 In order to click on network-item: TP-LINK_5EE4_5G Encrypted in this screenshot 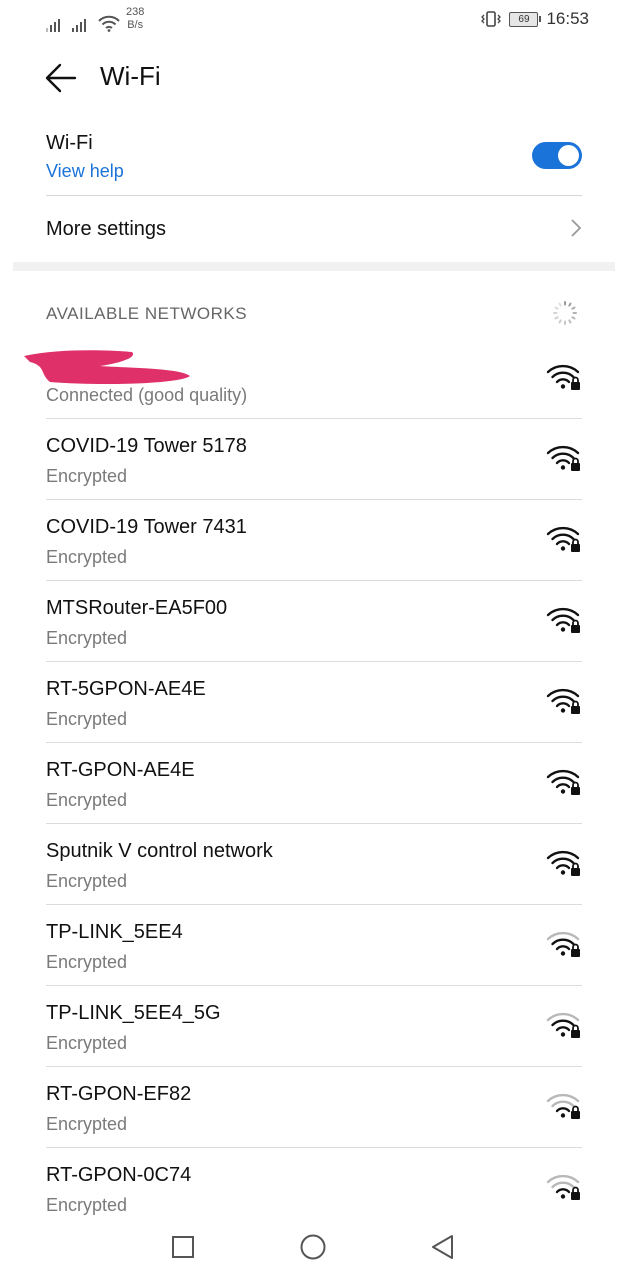, I will do `click(314, 1026)`.